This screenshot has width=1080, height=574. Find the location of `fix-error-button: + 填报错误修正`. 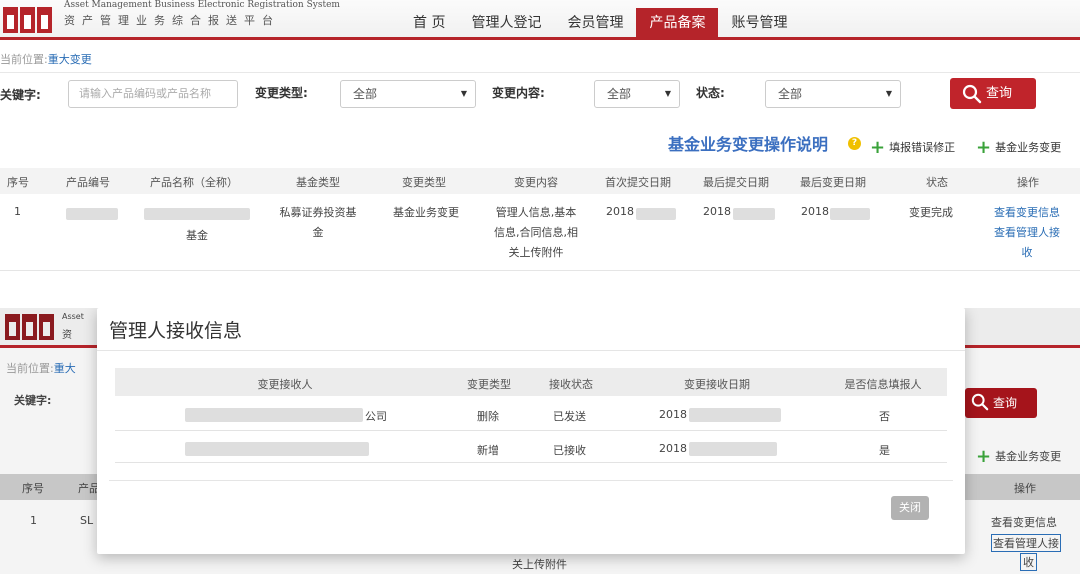

fix-error-button: + 填报错误修正 is located at coordinates (912, 147).